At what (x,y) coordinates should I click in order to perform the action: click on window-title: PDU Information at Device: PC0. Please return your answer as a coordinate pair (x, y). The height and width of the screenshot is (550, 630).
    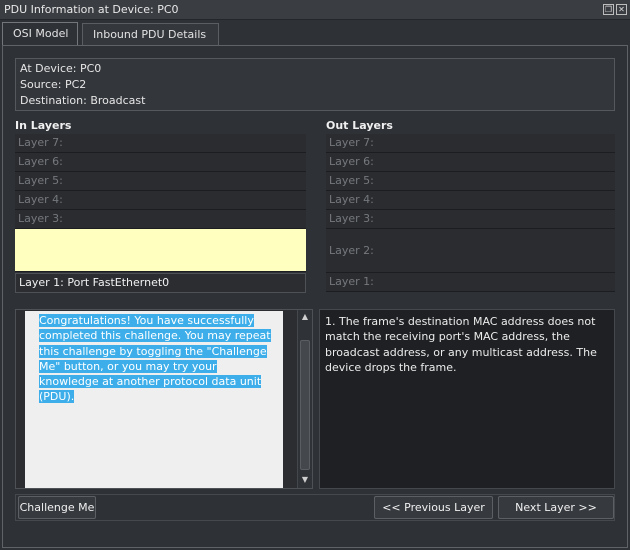
    Looking at the image, I should click on (91, 9).